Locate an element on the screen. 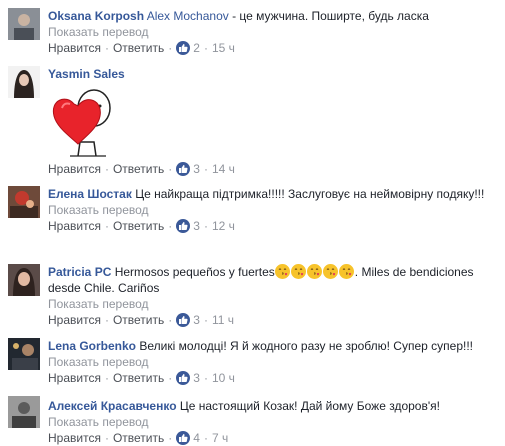 The width and height of the screenshot is (505, 446). comment-author: Patricia PC is located at coordinates (79, 272).